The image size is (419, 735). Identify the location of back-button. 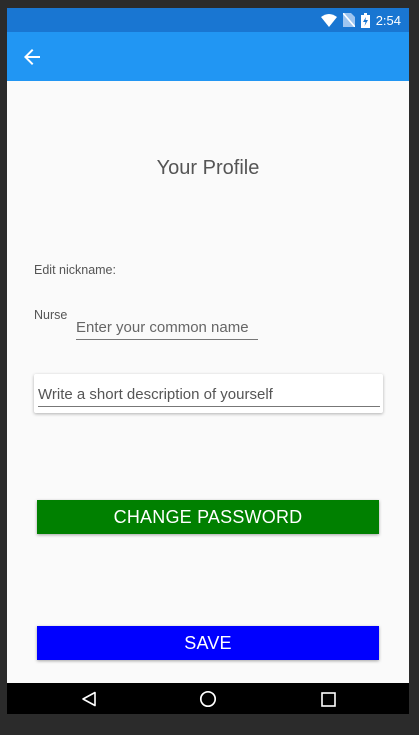
(32, 57).